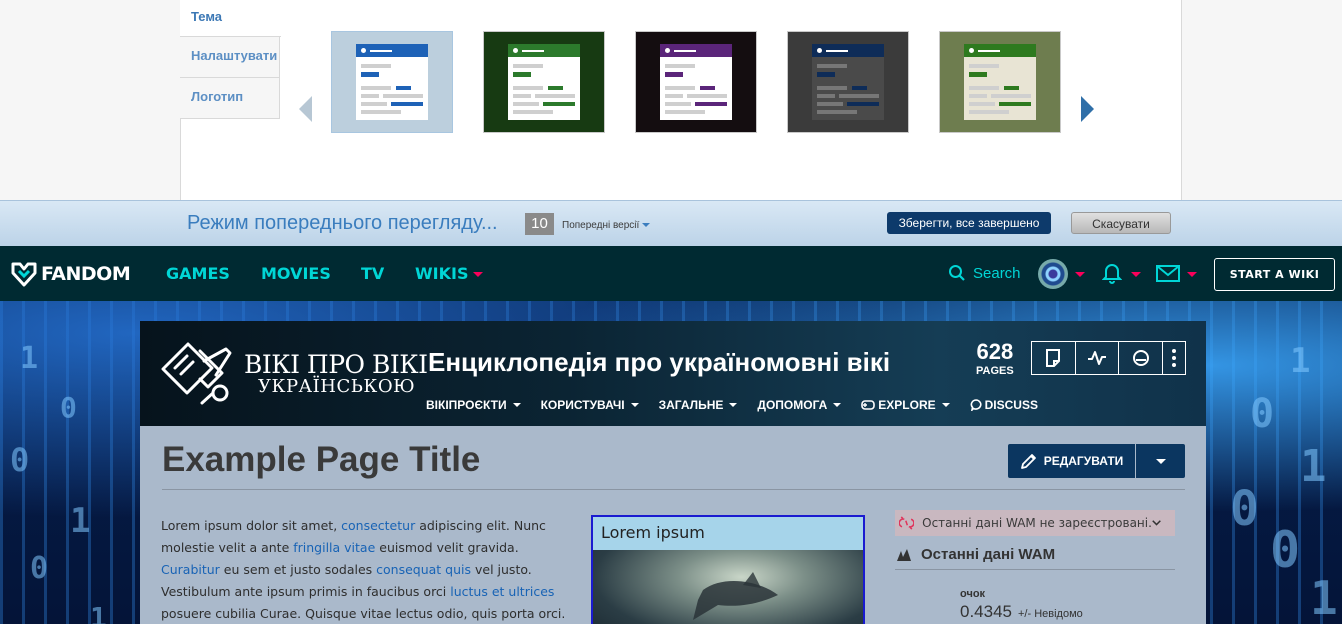 This screenshot has height=624, width=1342. Describe the element at coordinates (1011, 405) in the screenshot. I see `wiki-menu-label: DISCUSS` at that location.